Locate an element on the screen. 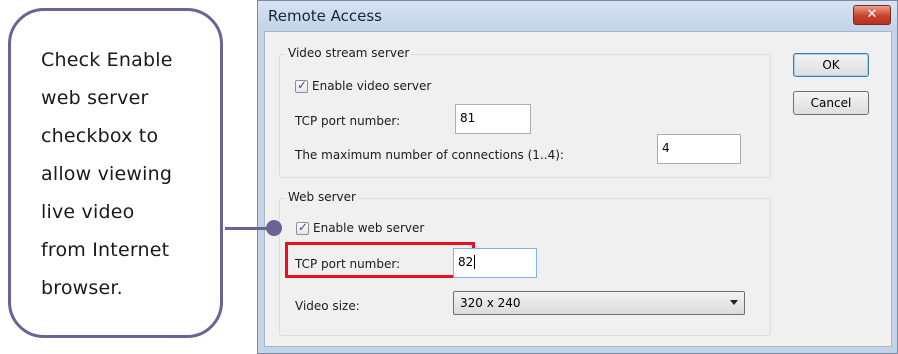 This screenshot has width=898, height=354. callout-connector-dot is located at coordinates (274, 228).